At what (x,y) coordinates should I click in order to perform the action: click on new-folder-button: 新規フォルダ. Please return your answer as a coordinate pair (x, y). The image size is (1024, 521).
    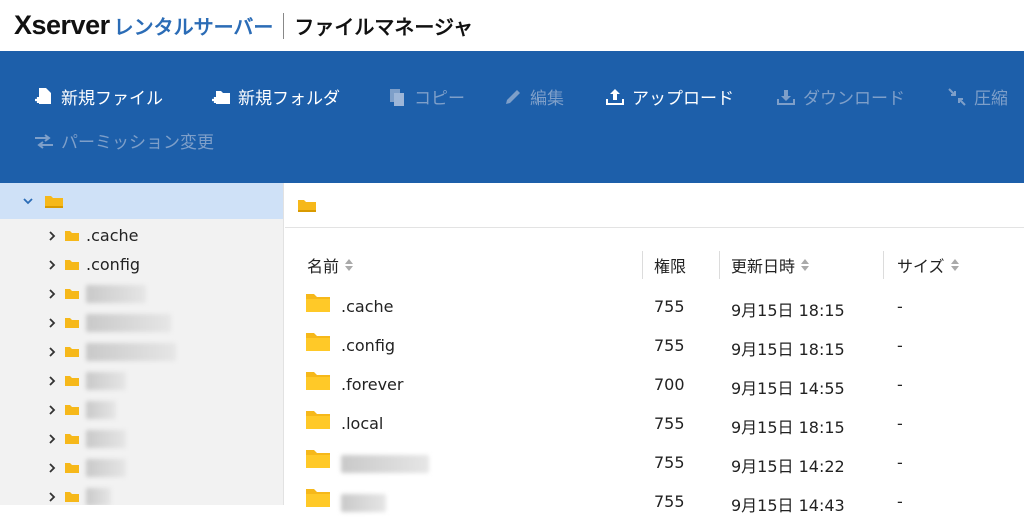
    Looking at the image, I should click on (275, 96).